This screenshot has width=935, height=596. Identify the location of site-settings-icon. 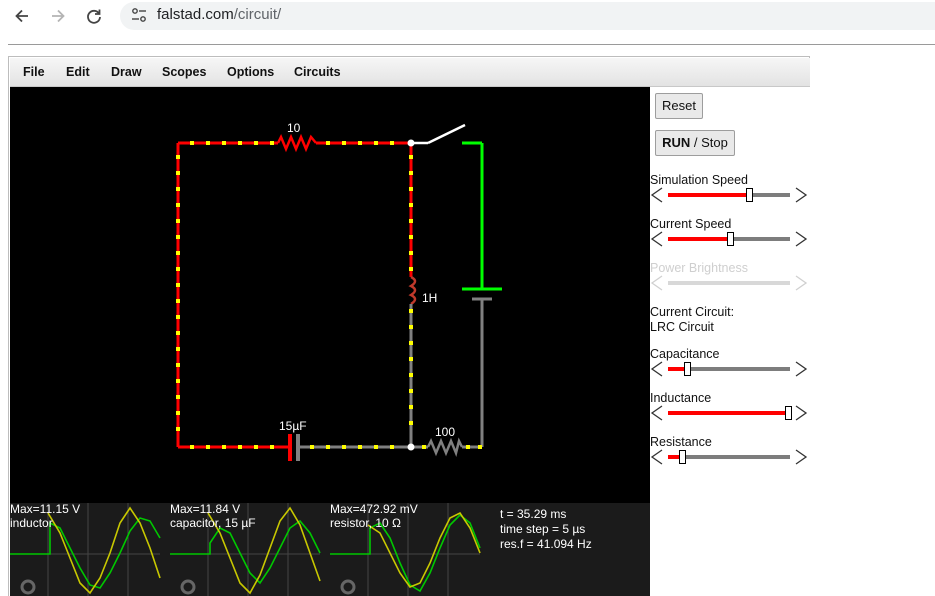
(139, 15).